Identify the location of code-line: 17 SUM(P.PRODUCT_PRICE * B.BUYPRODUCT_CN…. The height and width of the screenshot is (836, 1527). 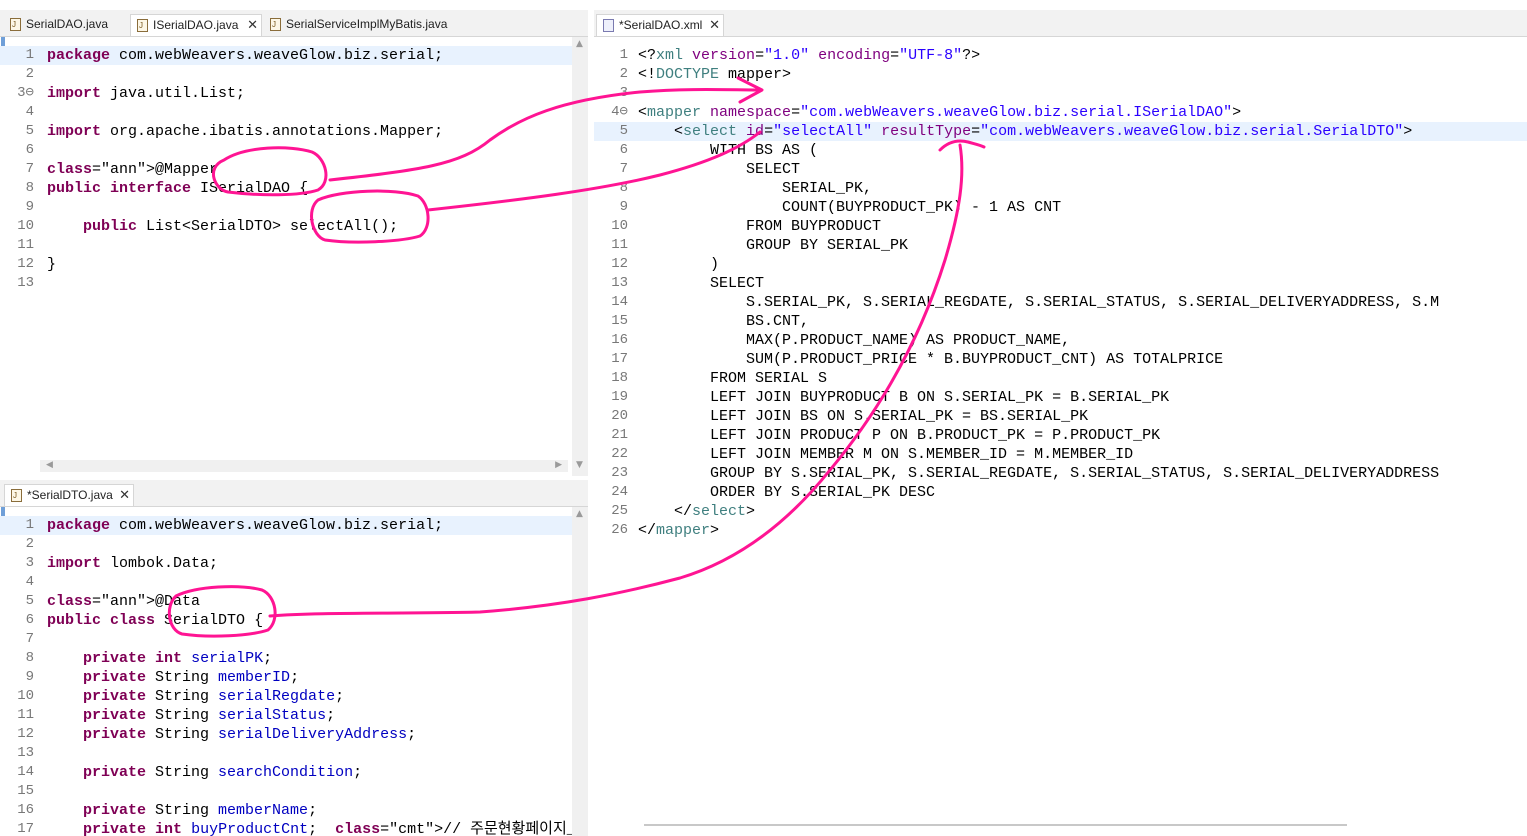
(1060, 359).